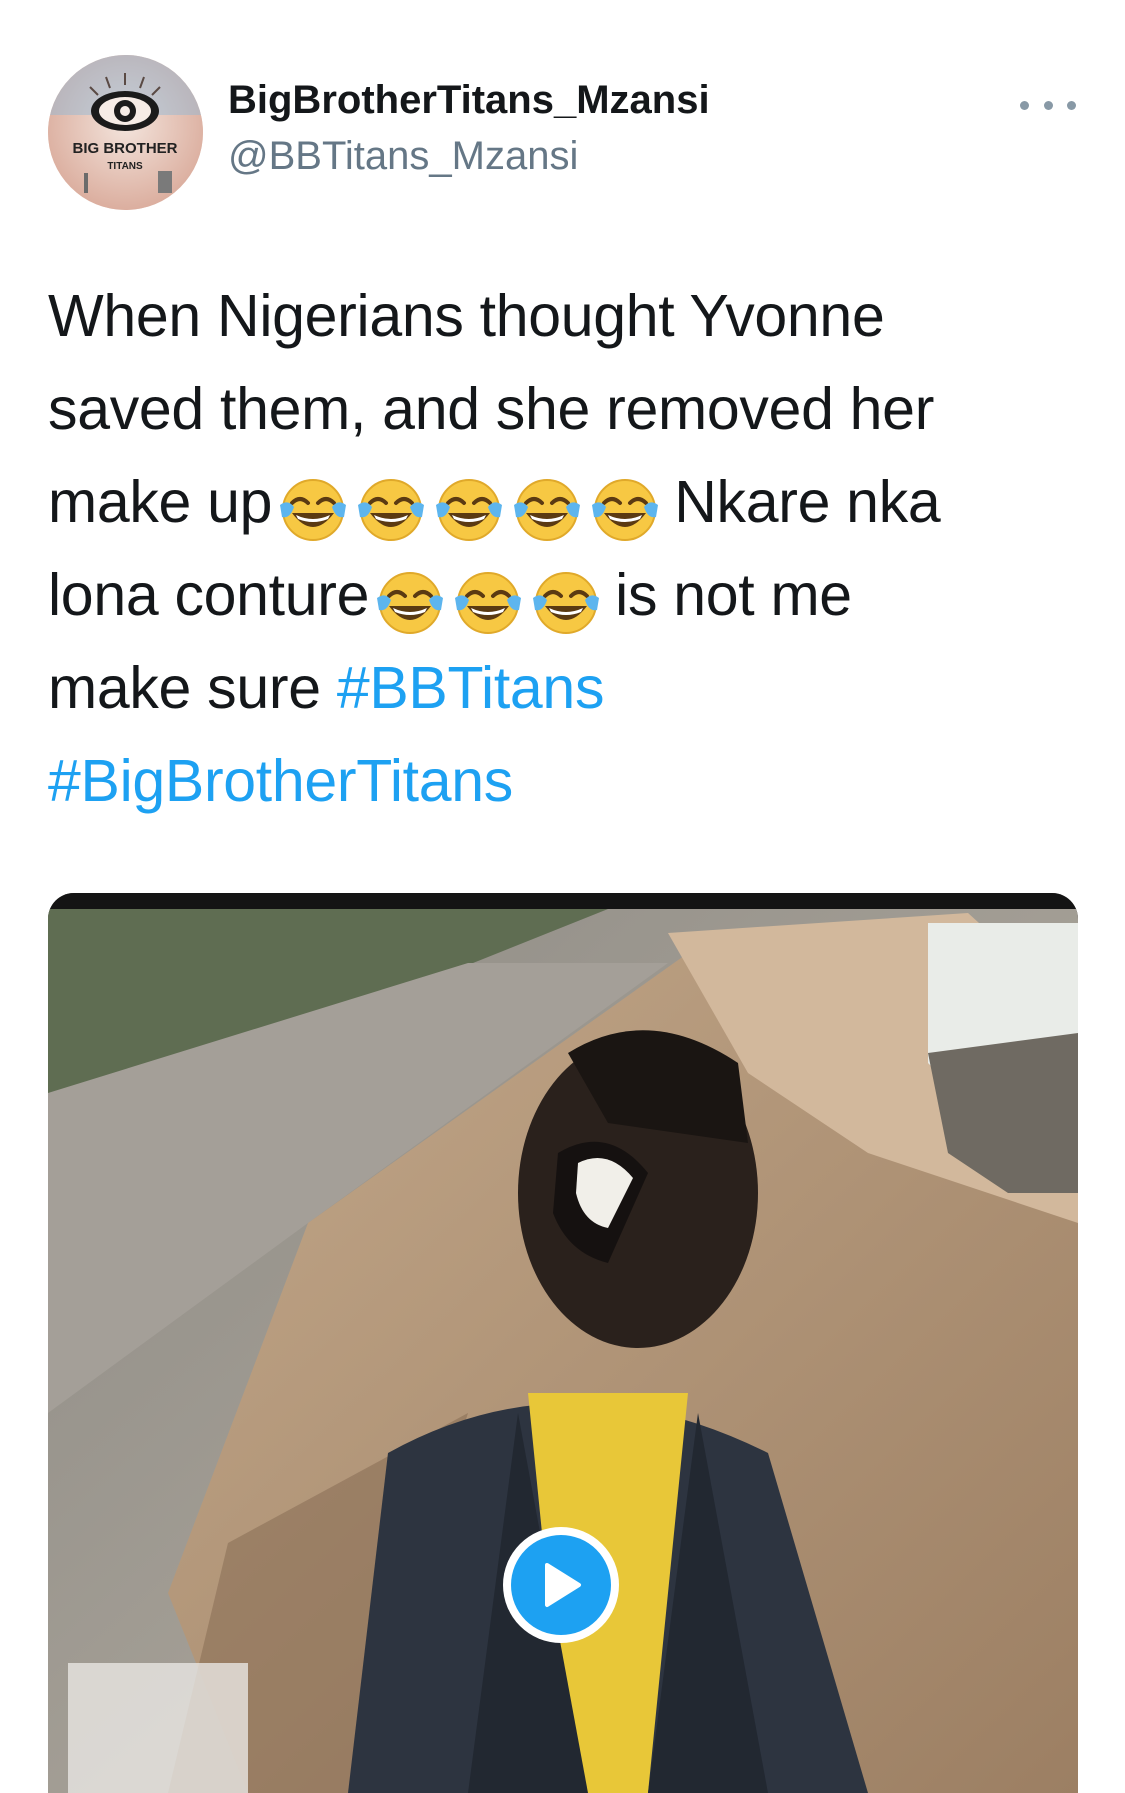 The width and height of the screenshot is (1125, 1793). I want to click on play-button-inner, so click(561, 1585).